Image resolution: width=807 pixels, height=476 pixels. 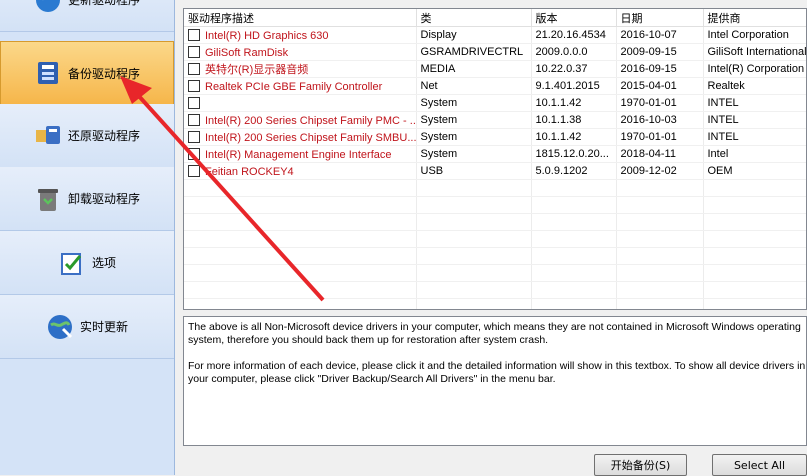 I want to click on driver-name-cell: 英特尔(R)显示器音频, so click(x=300, y=69).